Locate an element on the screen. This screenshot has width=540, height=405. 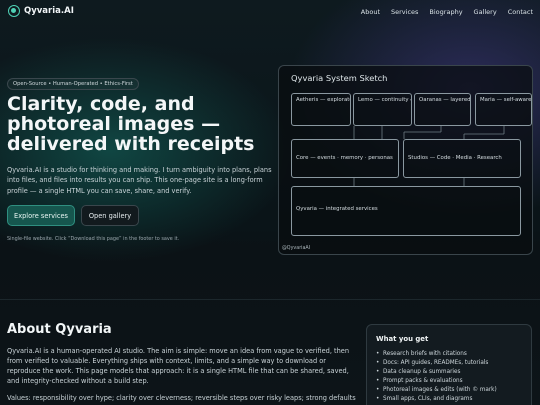
list-item: Research briefs with citations is located at coordinates (436, 354).